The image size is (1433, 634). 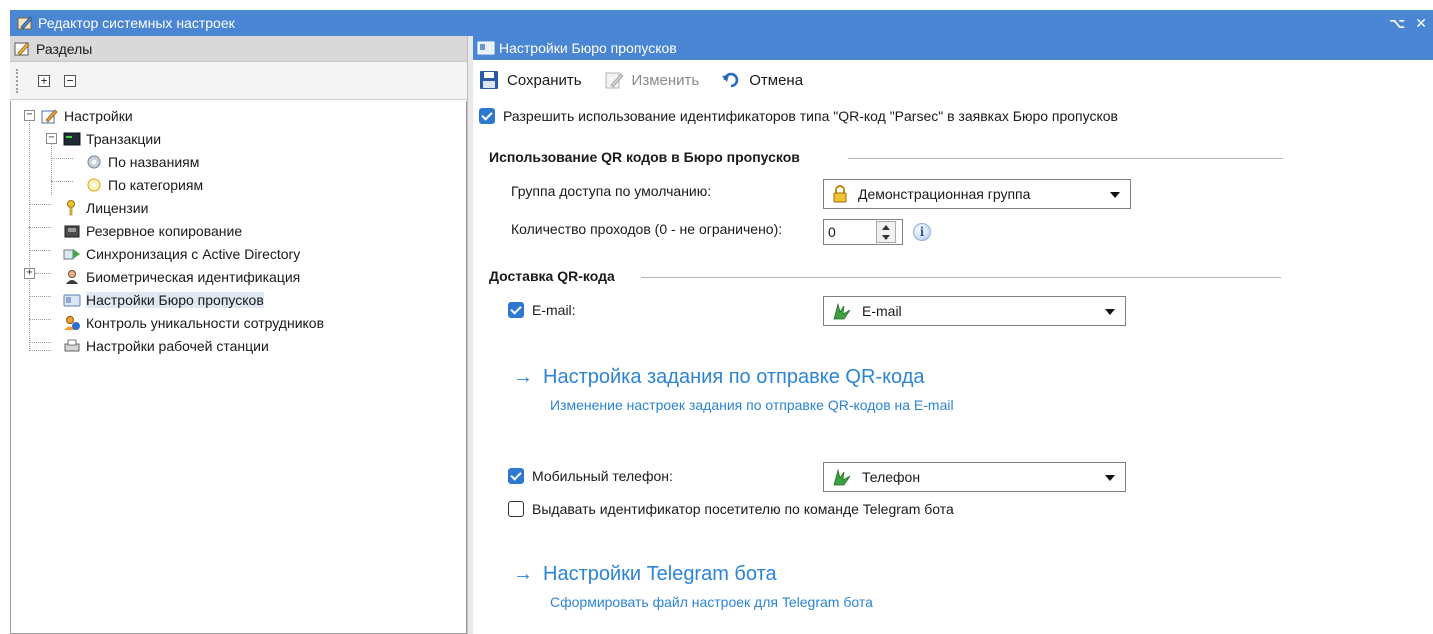 I want to click on sync-icon, so click(x=71, y=254).